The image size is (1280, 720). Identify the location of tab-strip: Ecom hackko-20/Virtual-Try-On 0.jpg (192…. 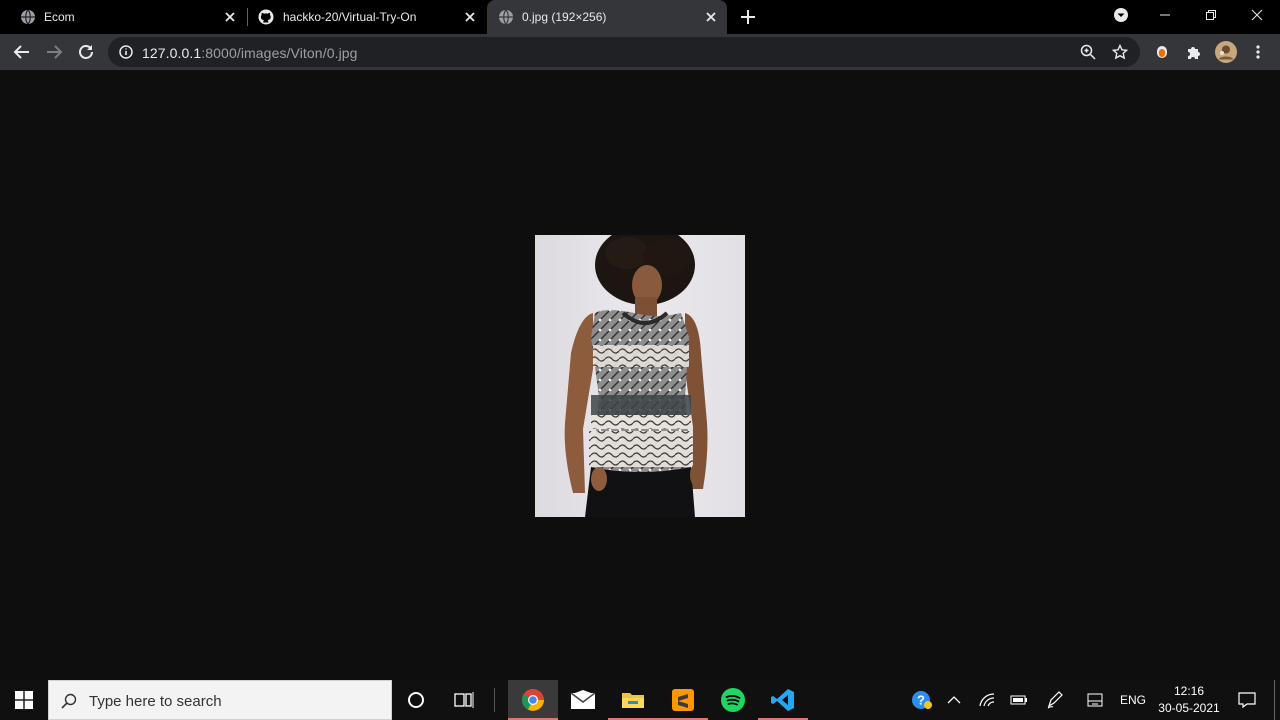
(640, 17).